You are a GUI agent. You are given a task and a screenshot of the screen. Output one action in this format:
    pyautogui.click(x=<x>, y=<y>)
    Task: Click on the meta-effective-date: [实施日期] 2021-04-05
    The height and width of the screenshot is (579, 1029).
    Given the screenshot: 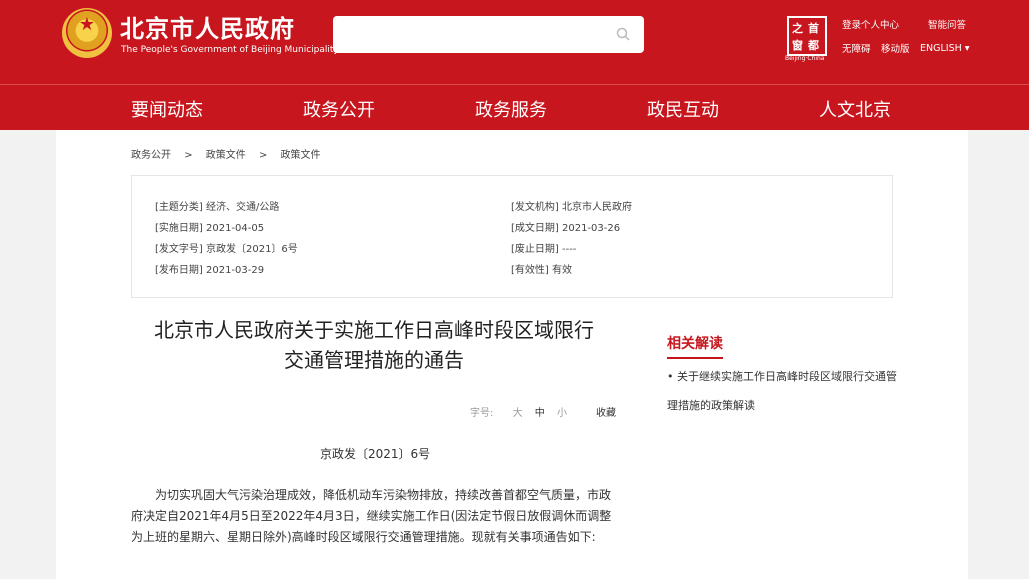 What is the action you would take?
    pyautogui.click(x=210, y=228)
    